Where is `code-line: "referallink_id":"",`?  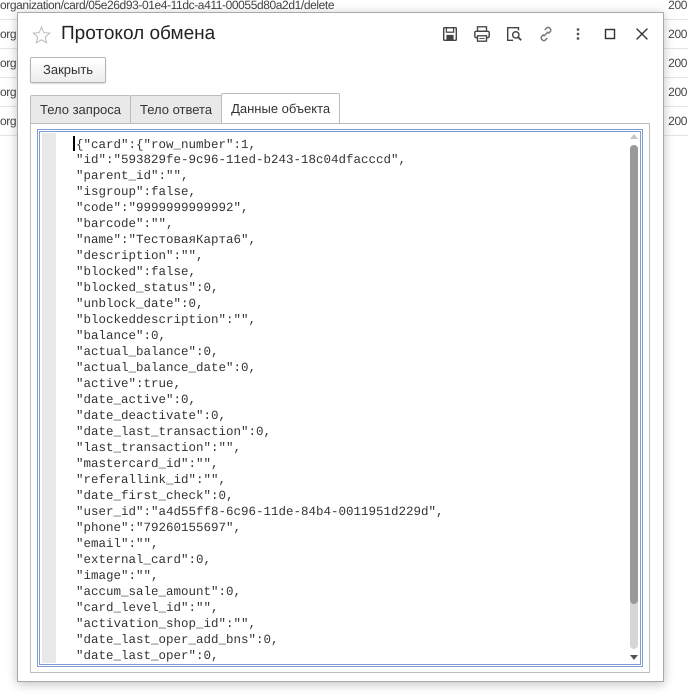 code-line: "referallink_id":"", is located at coordinates (151, 480).